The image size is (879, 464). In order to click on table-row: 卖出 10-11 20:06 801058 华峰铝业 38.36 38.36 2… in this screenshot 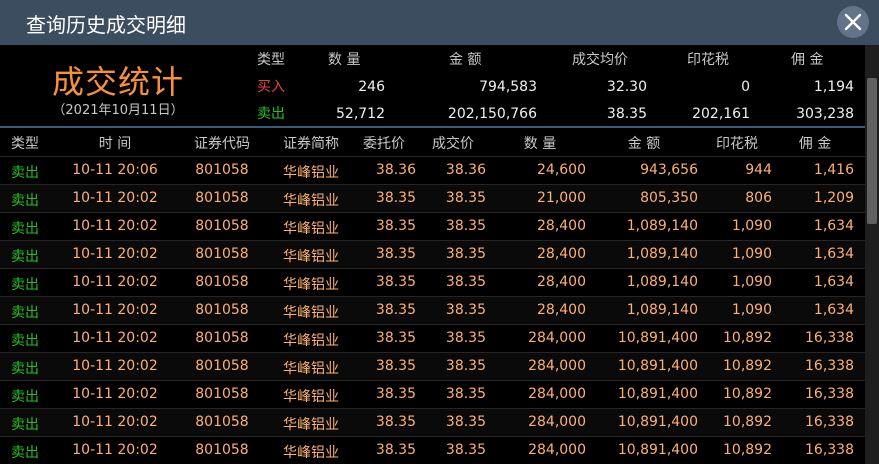, I will do `click(432, 170)`.